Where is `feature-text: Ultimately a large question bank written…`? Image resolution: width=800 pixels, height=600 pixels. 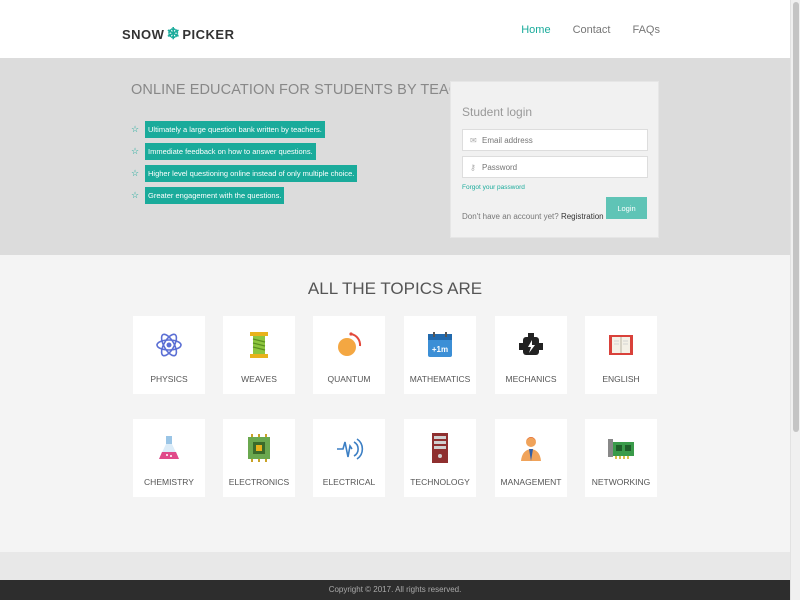
feature-text: Ultimately a large question bank written… is located at coordinates (235, 129).